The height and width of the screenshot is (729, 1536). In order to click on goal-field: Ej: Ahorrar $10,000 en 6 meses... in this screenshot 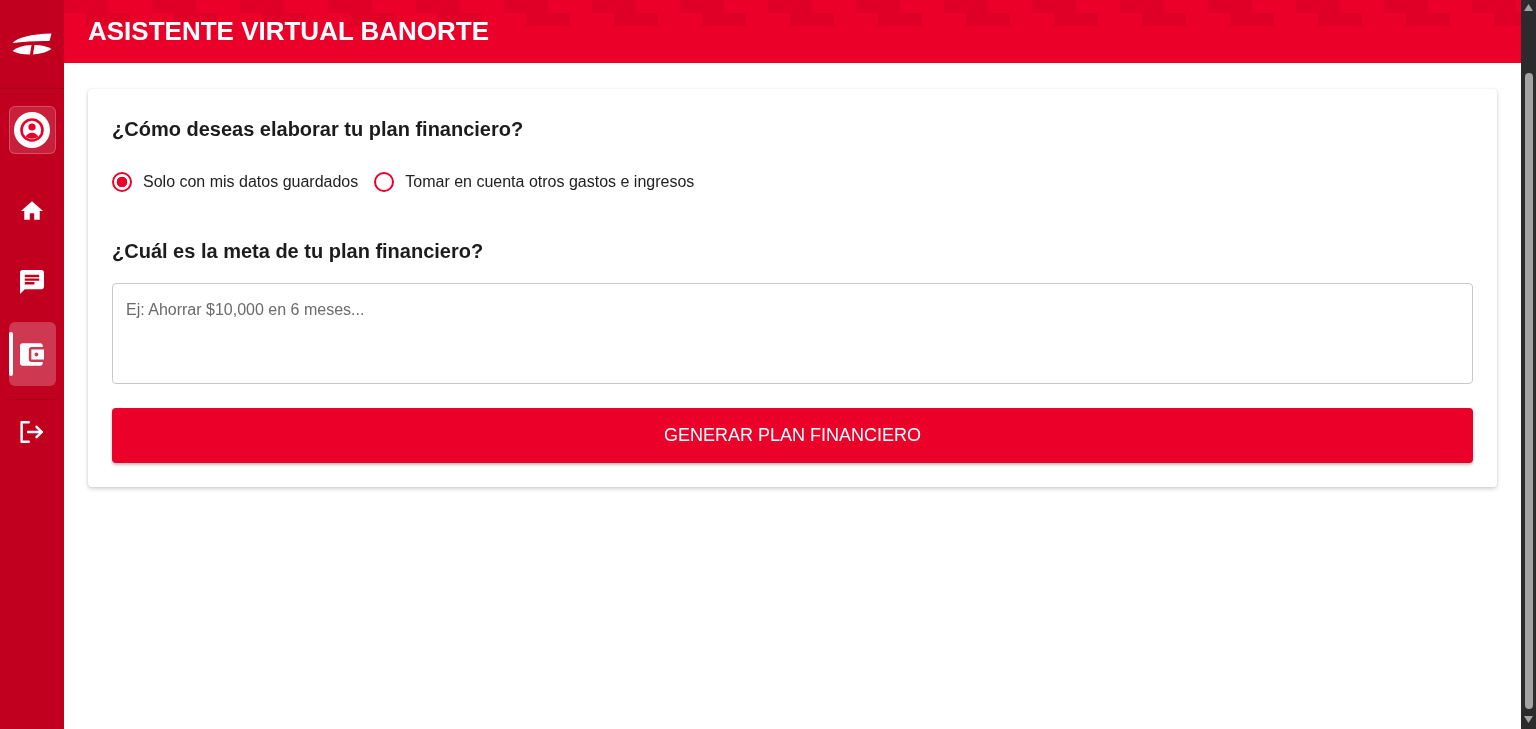, I will do `click(792, 333)`.